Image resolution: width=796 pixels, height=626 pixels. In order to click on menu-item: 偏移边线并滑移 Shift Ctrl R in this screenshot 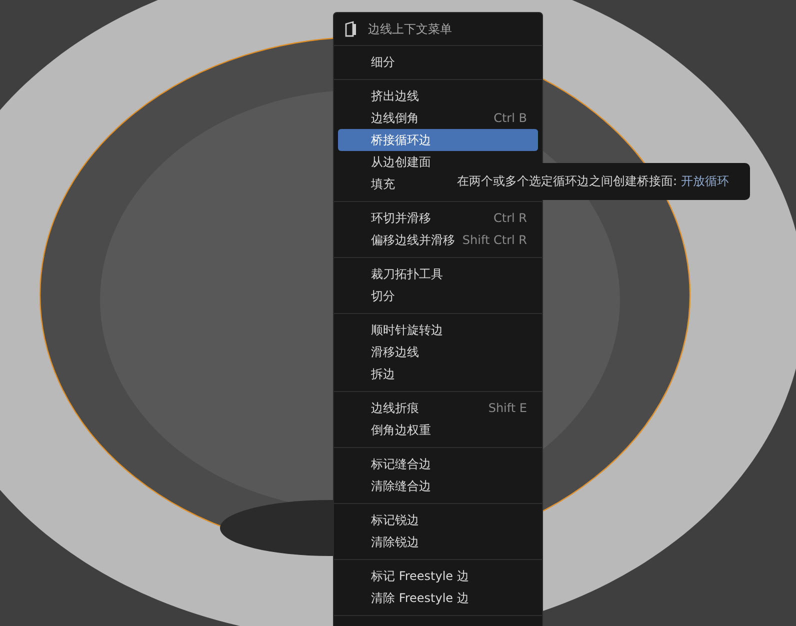, I will do `click(438, 240)`.